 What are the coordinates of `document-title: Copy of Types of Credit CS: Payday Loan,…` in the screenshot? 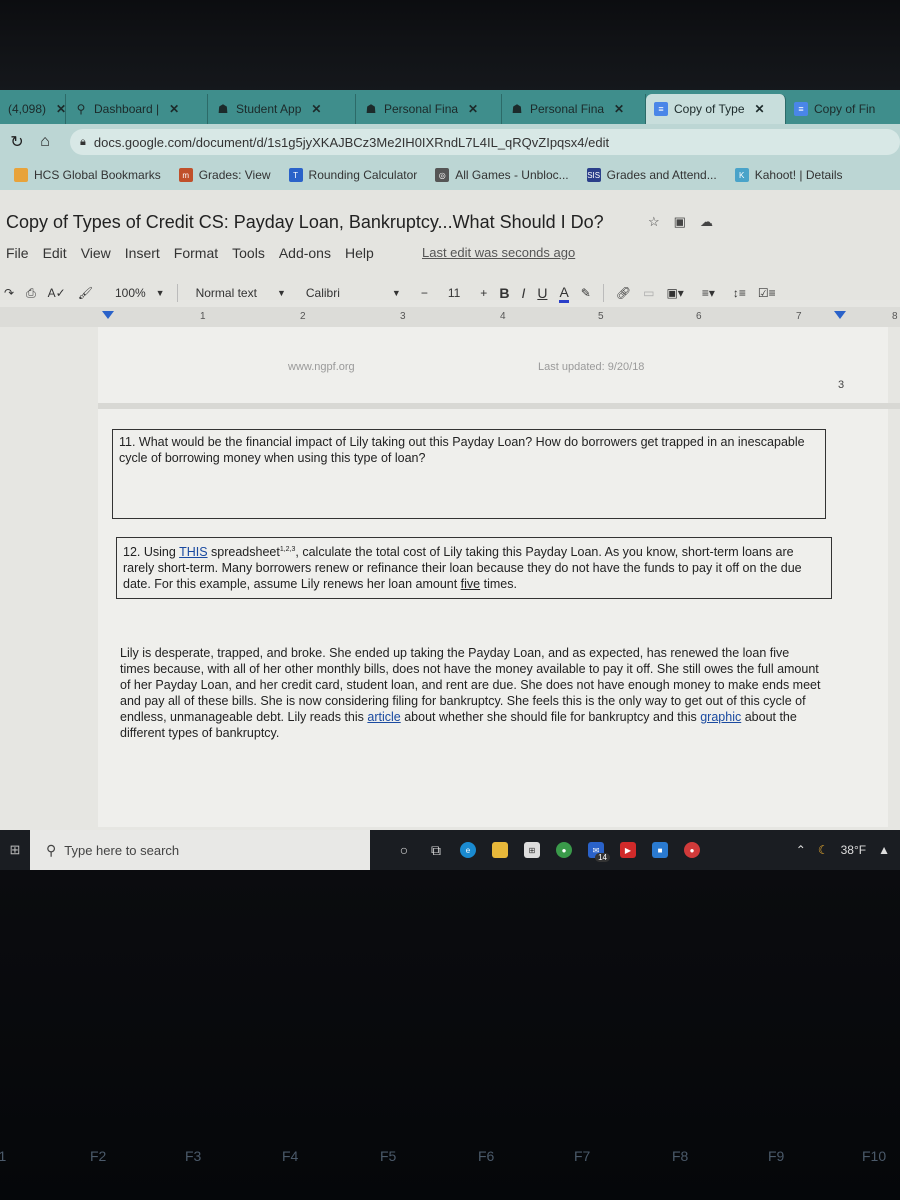 It's located at (305, 222).